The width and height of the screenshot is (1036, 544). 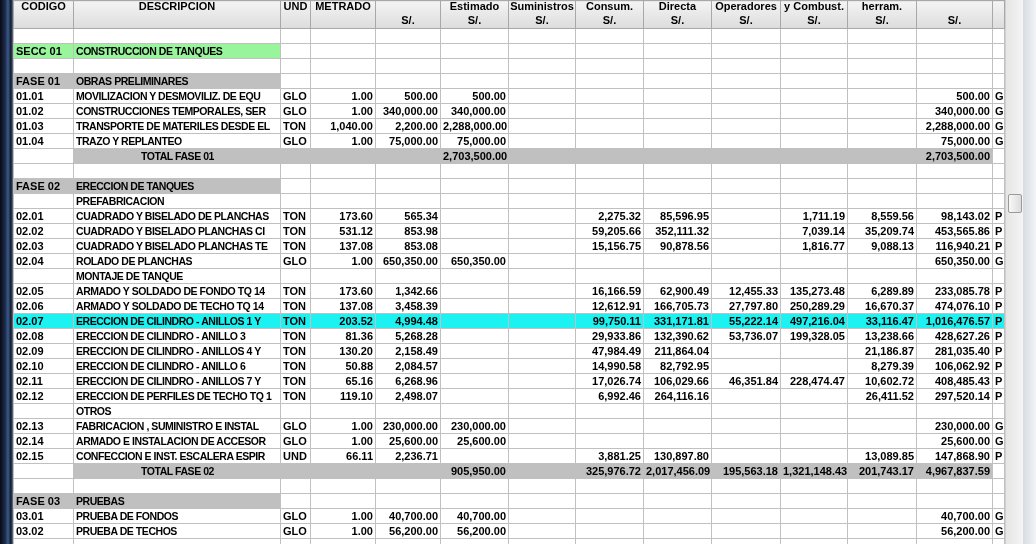 I want to click on table-cell: 106,062.92, so click(x=954, y=366).